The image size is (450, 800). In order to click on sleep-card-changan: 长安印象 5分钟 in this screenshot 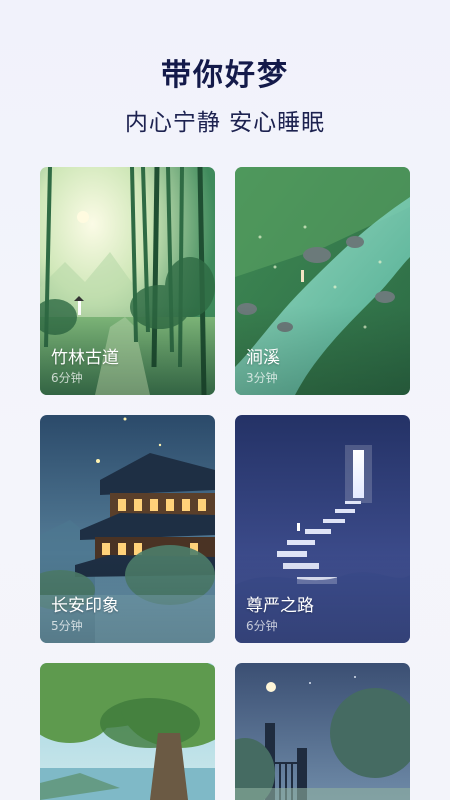, I will do `click(127, 529)`.